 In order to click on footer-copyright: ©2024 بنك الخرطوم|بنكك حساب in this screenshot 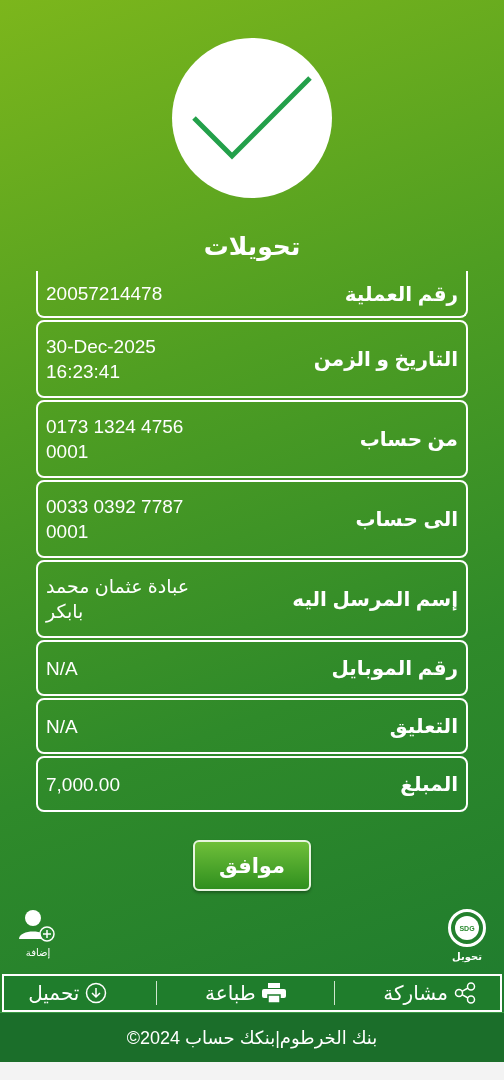, I will do `click(252, 1037)`.